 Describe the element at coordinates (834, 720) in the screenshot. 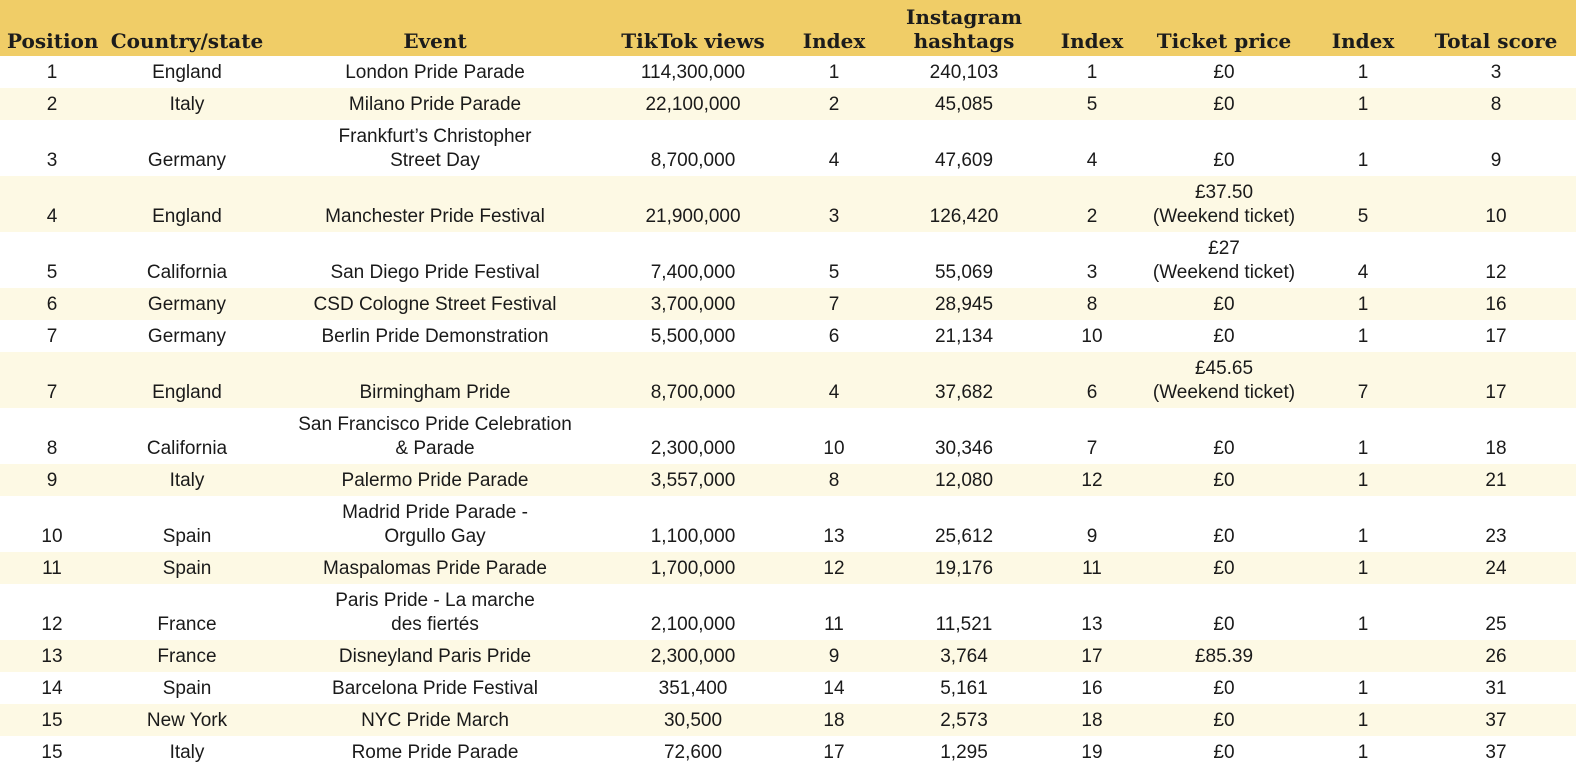

I see `cell-index-tiktok-text: 18` at that location.